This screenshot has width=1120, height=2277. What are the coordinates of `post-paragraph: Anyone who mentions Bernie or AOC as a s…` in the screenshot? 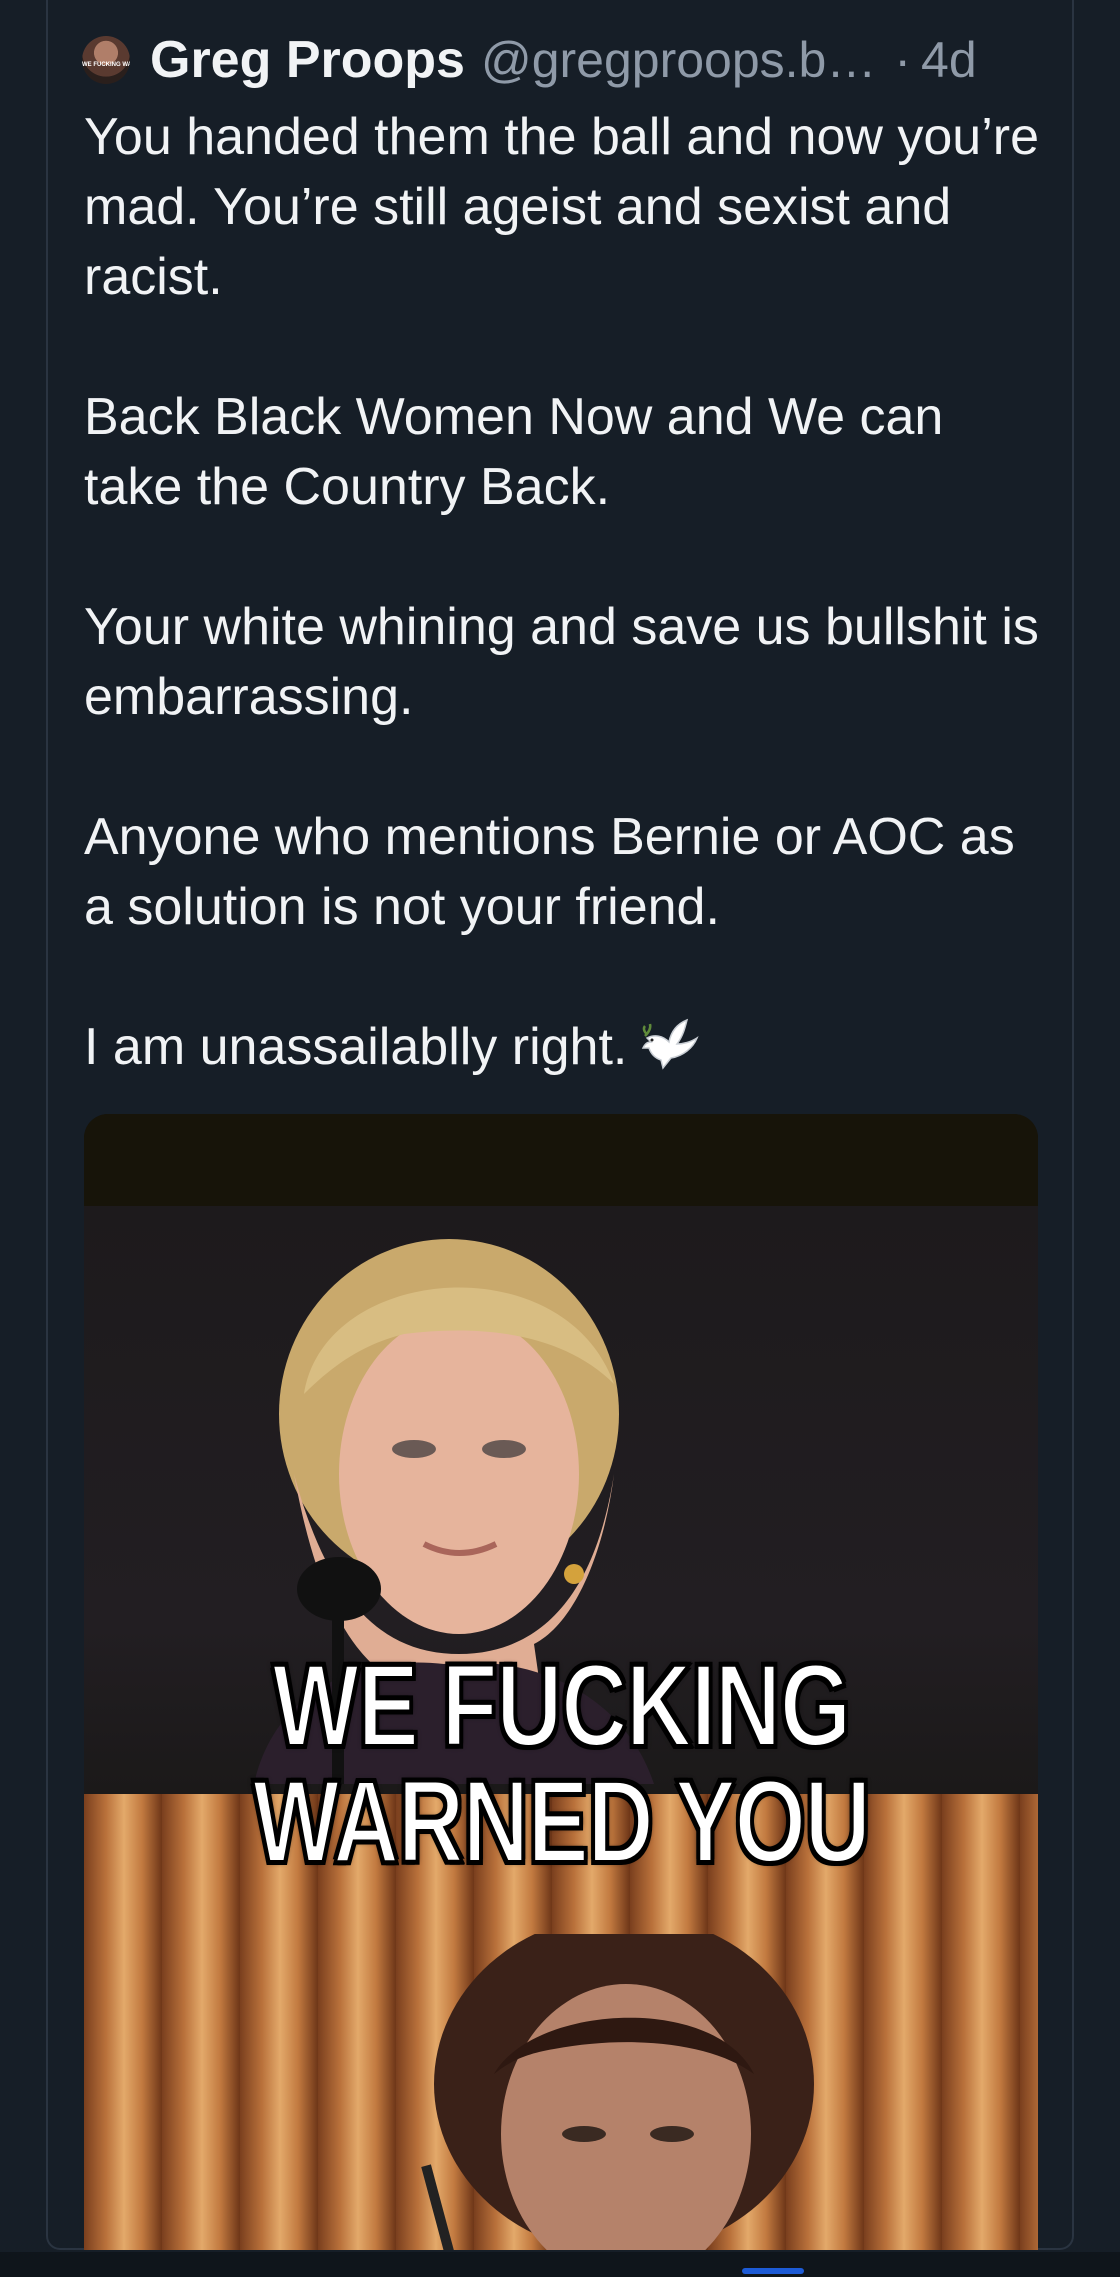 It's located at (549, 872).